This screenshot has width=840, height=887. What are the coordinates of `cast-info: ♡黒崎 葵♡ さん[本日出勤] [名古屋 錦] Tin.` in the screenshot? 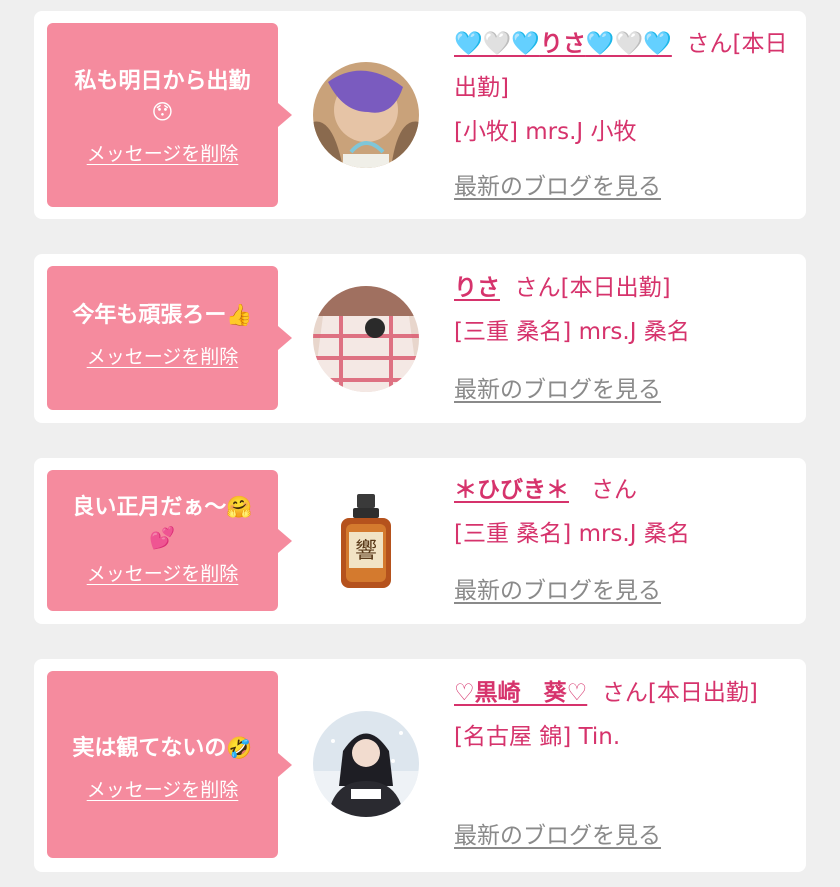 It's located at (625, 715).